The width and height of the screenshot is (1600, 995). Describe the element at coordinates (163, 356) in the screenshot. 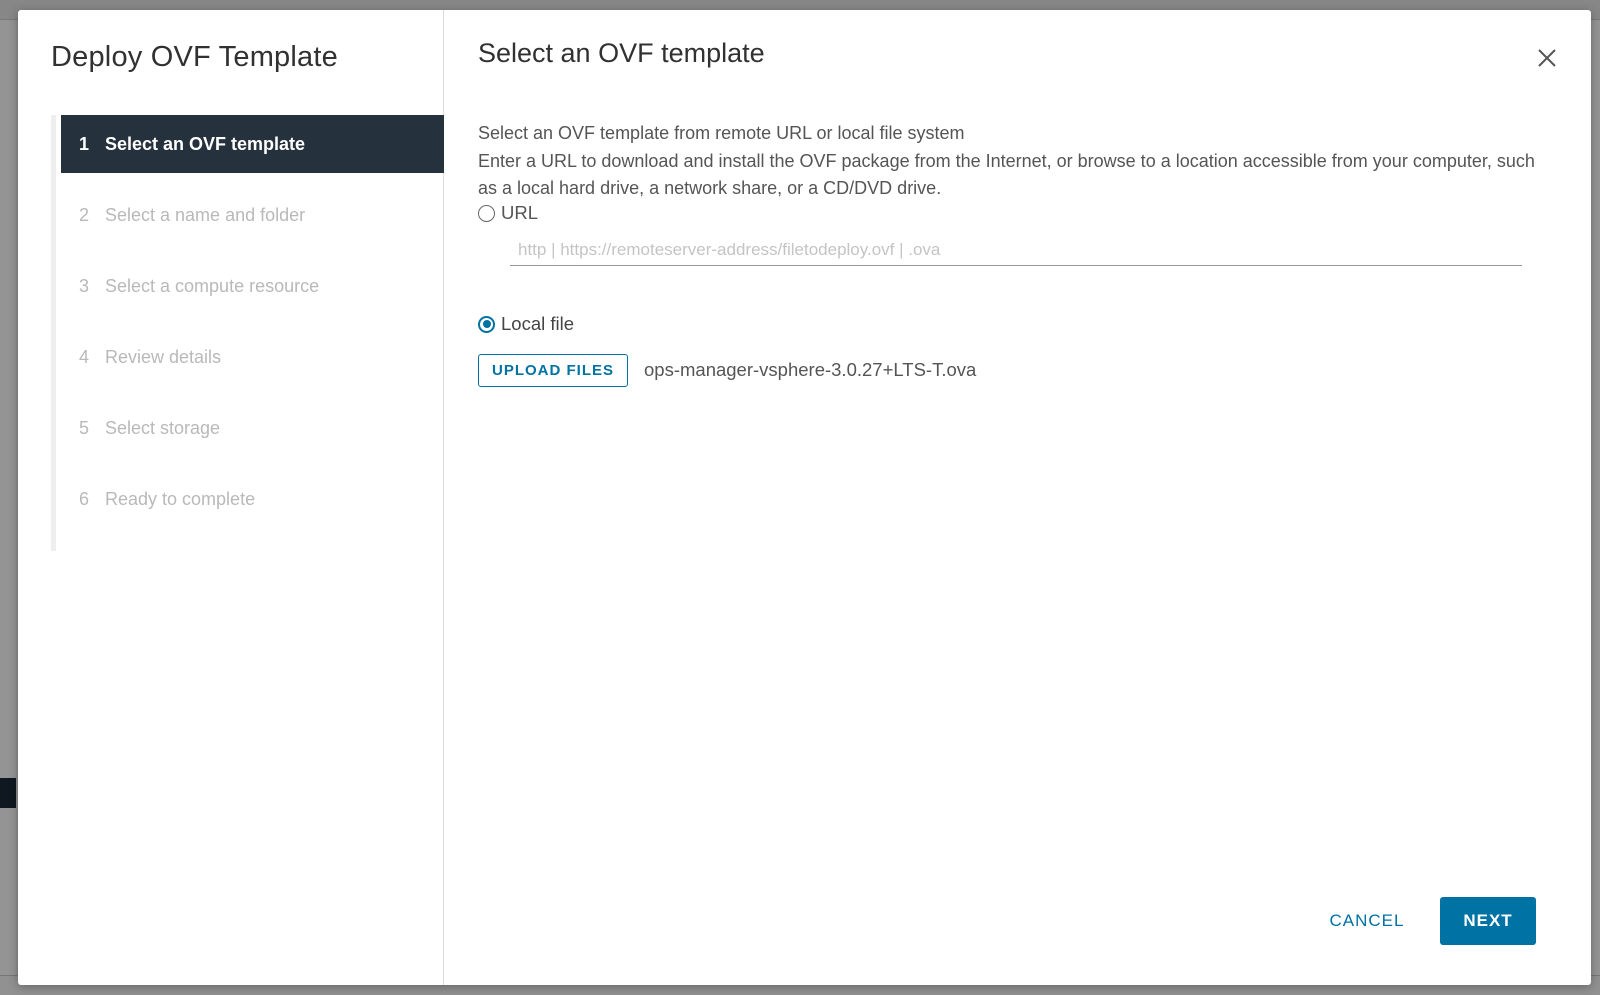

I see `step-label: Review details` at that location.